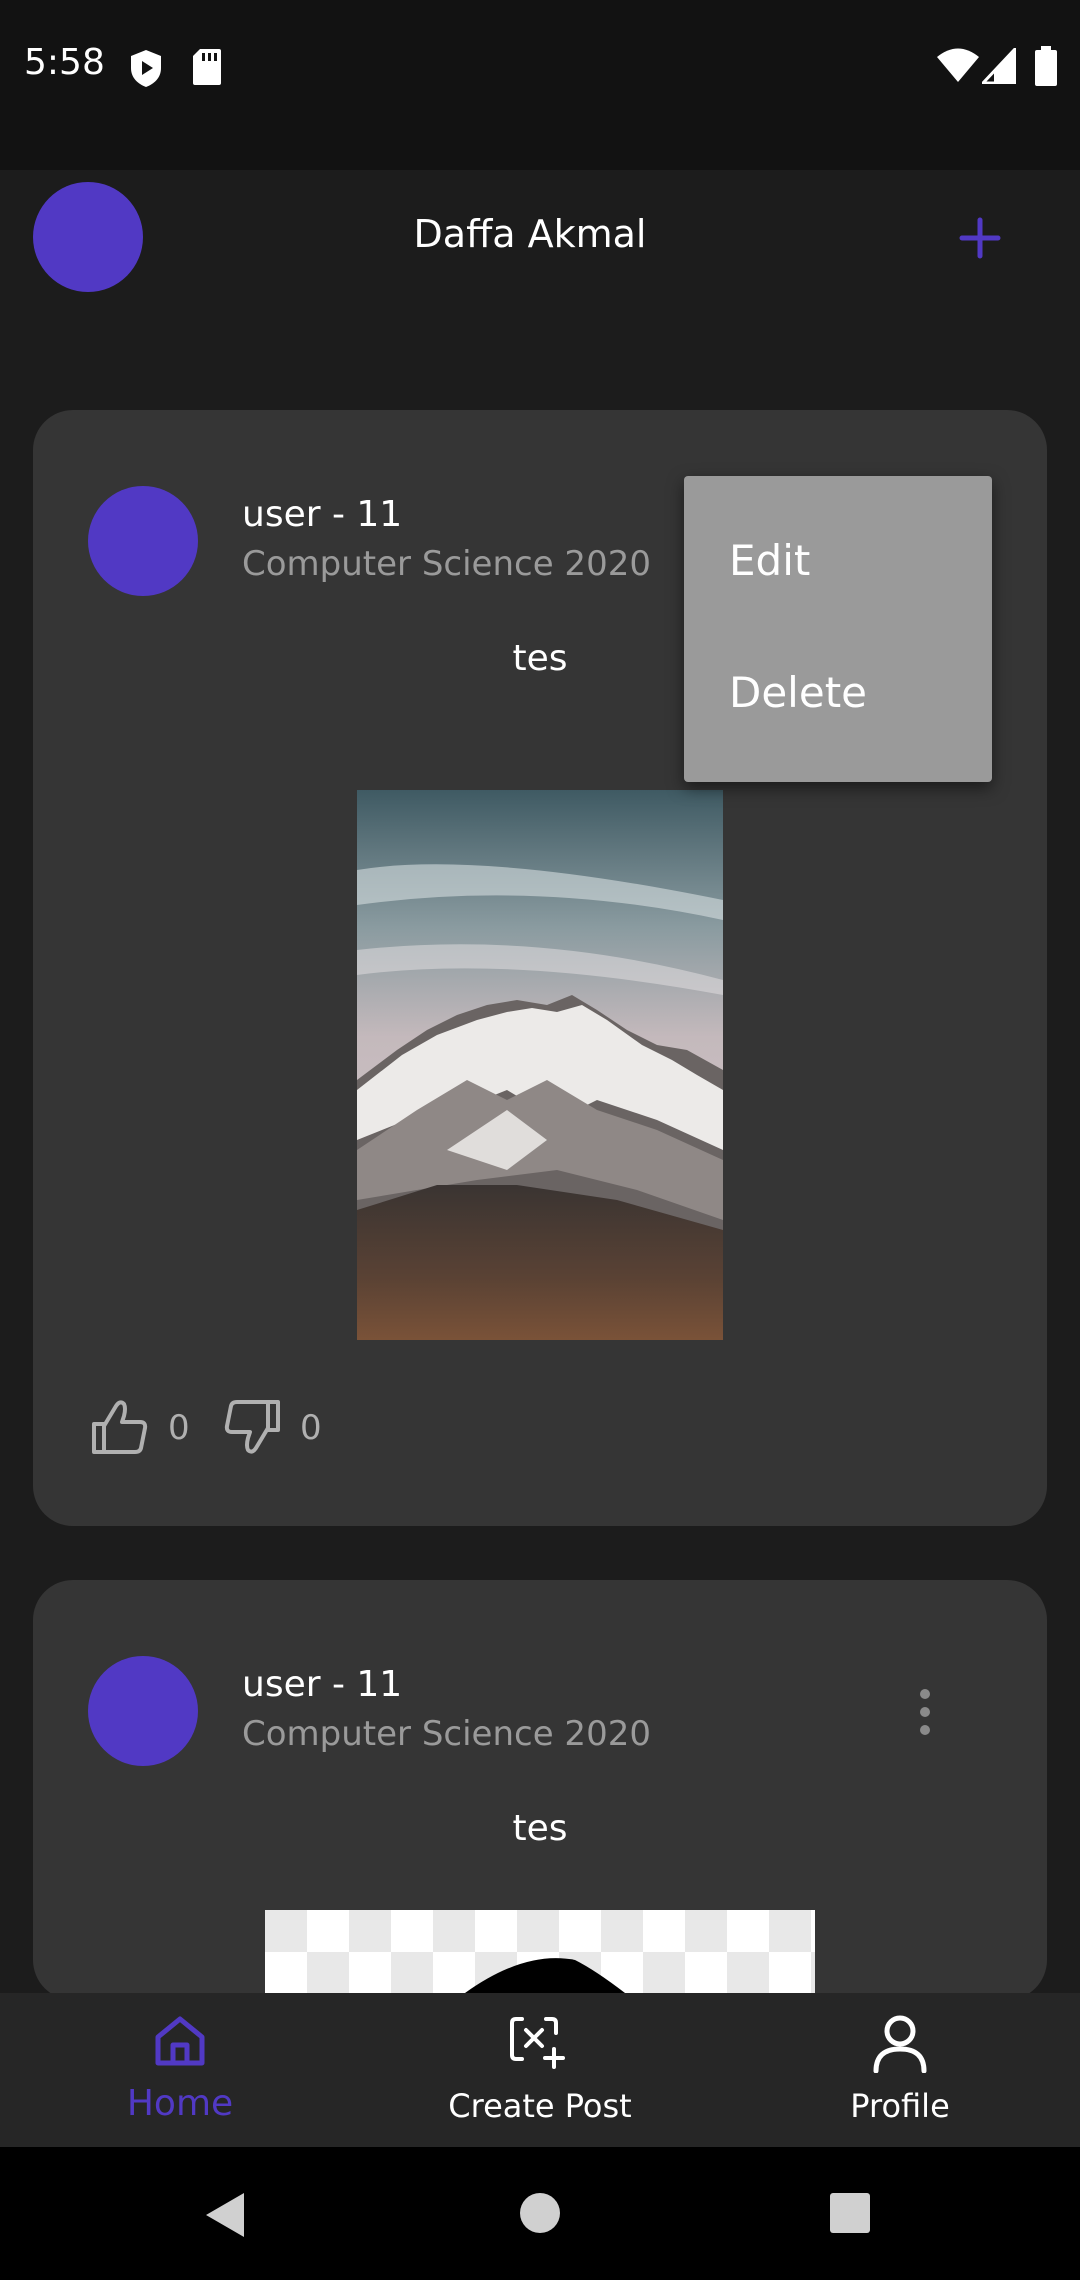 This screenshot has height=2280, width=1080. I want to click on status-time: 5:58, so click(64, 62).